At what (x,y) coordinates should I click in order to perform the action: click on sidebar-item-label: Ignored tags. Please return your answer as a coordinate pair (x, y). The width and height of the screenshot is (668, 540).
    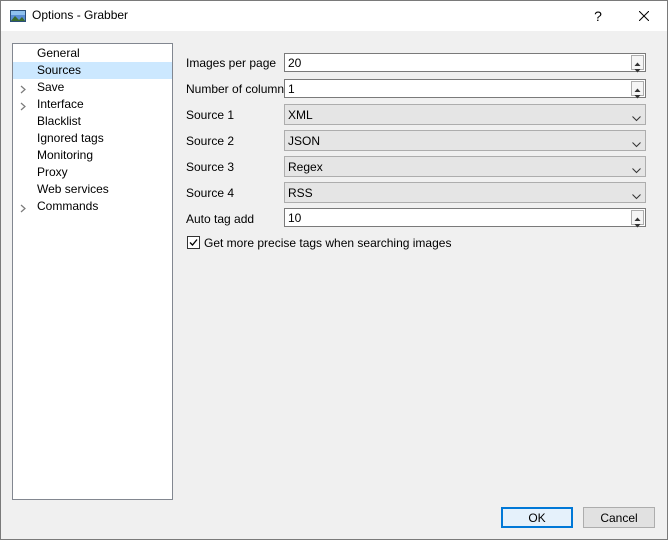
    Looking at the image, I should click on (70, 138).